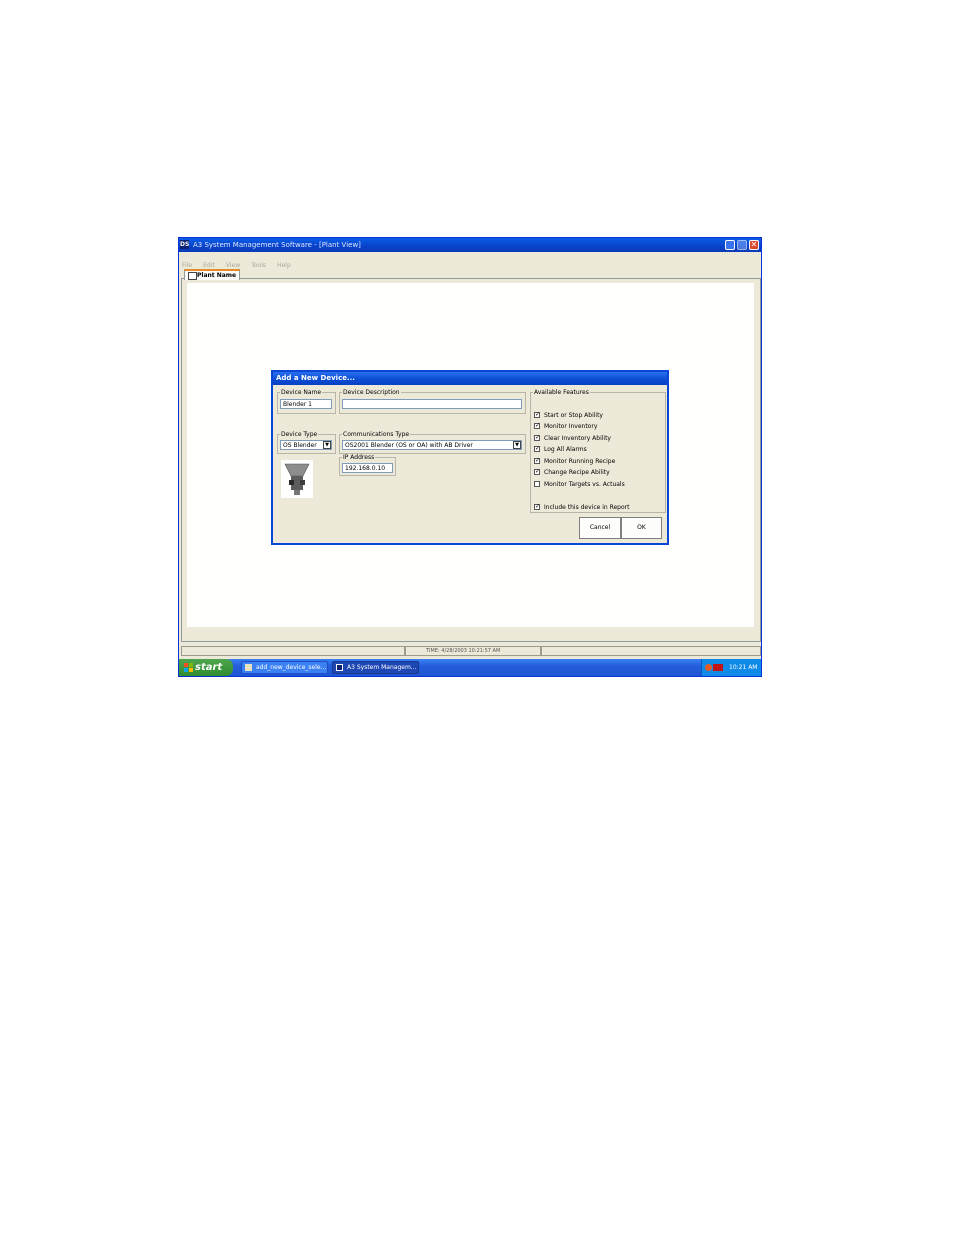  Describe the element at coordinates (192, 276) in the screenshot. I see `plant-icon` at that location.